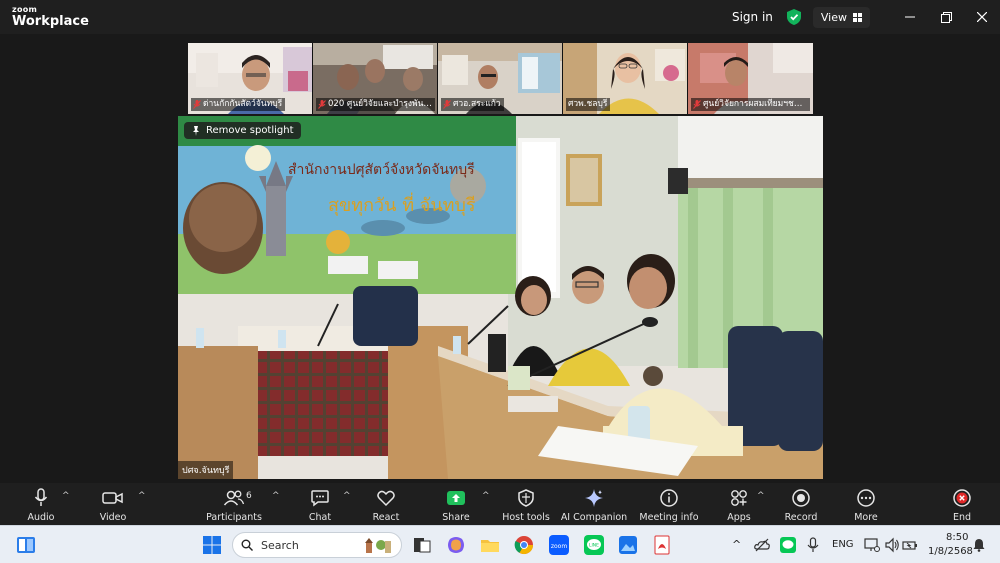  I want to click on widgets-icon, so click(26, 545).